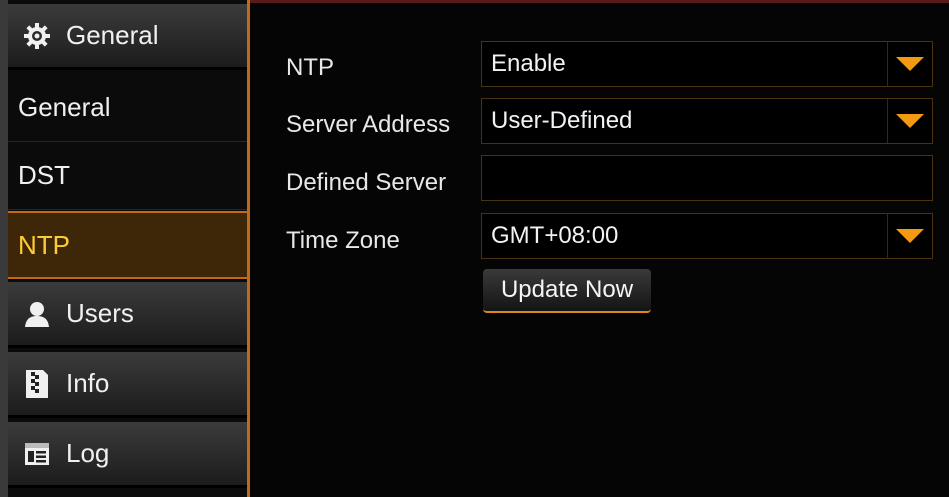 The width and height of the screenshot is (949, 497). Describe the element at coordinates (37, 384) in the screenshot. I see `info-icon` at that location.